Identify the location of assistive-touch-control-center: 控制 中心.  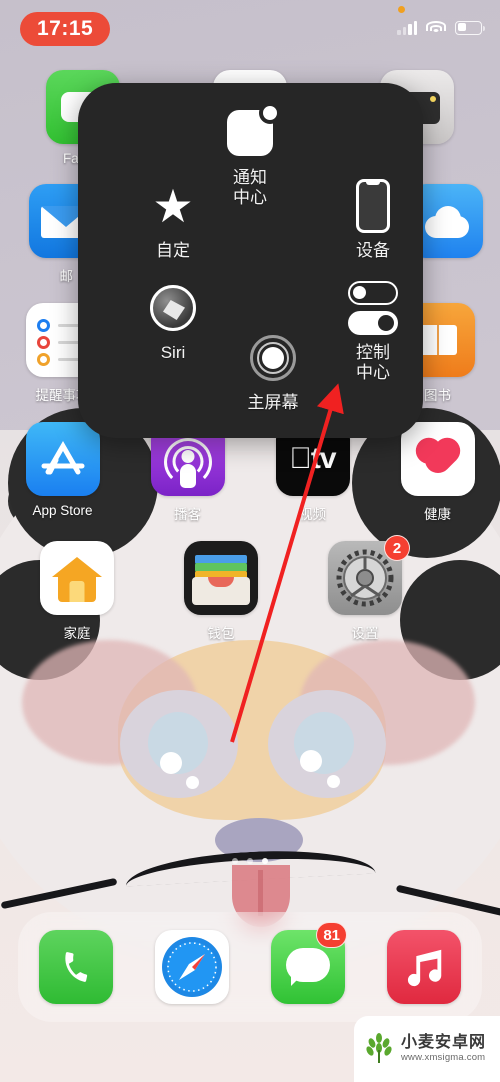
(373, 332).